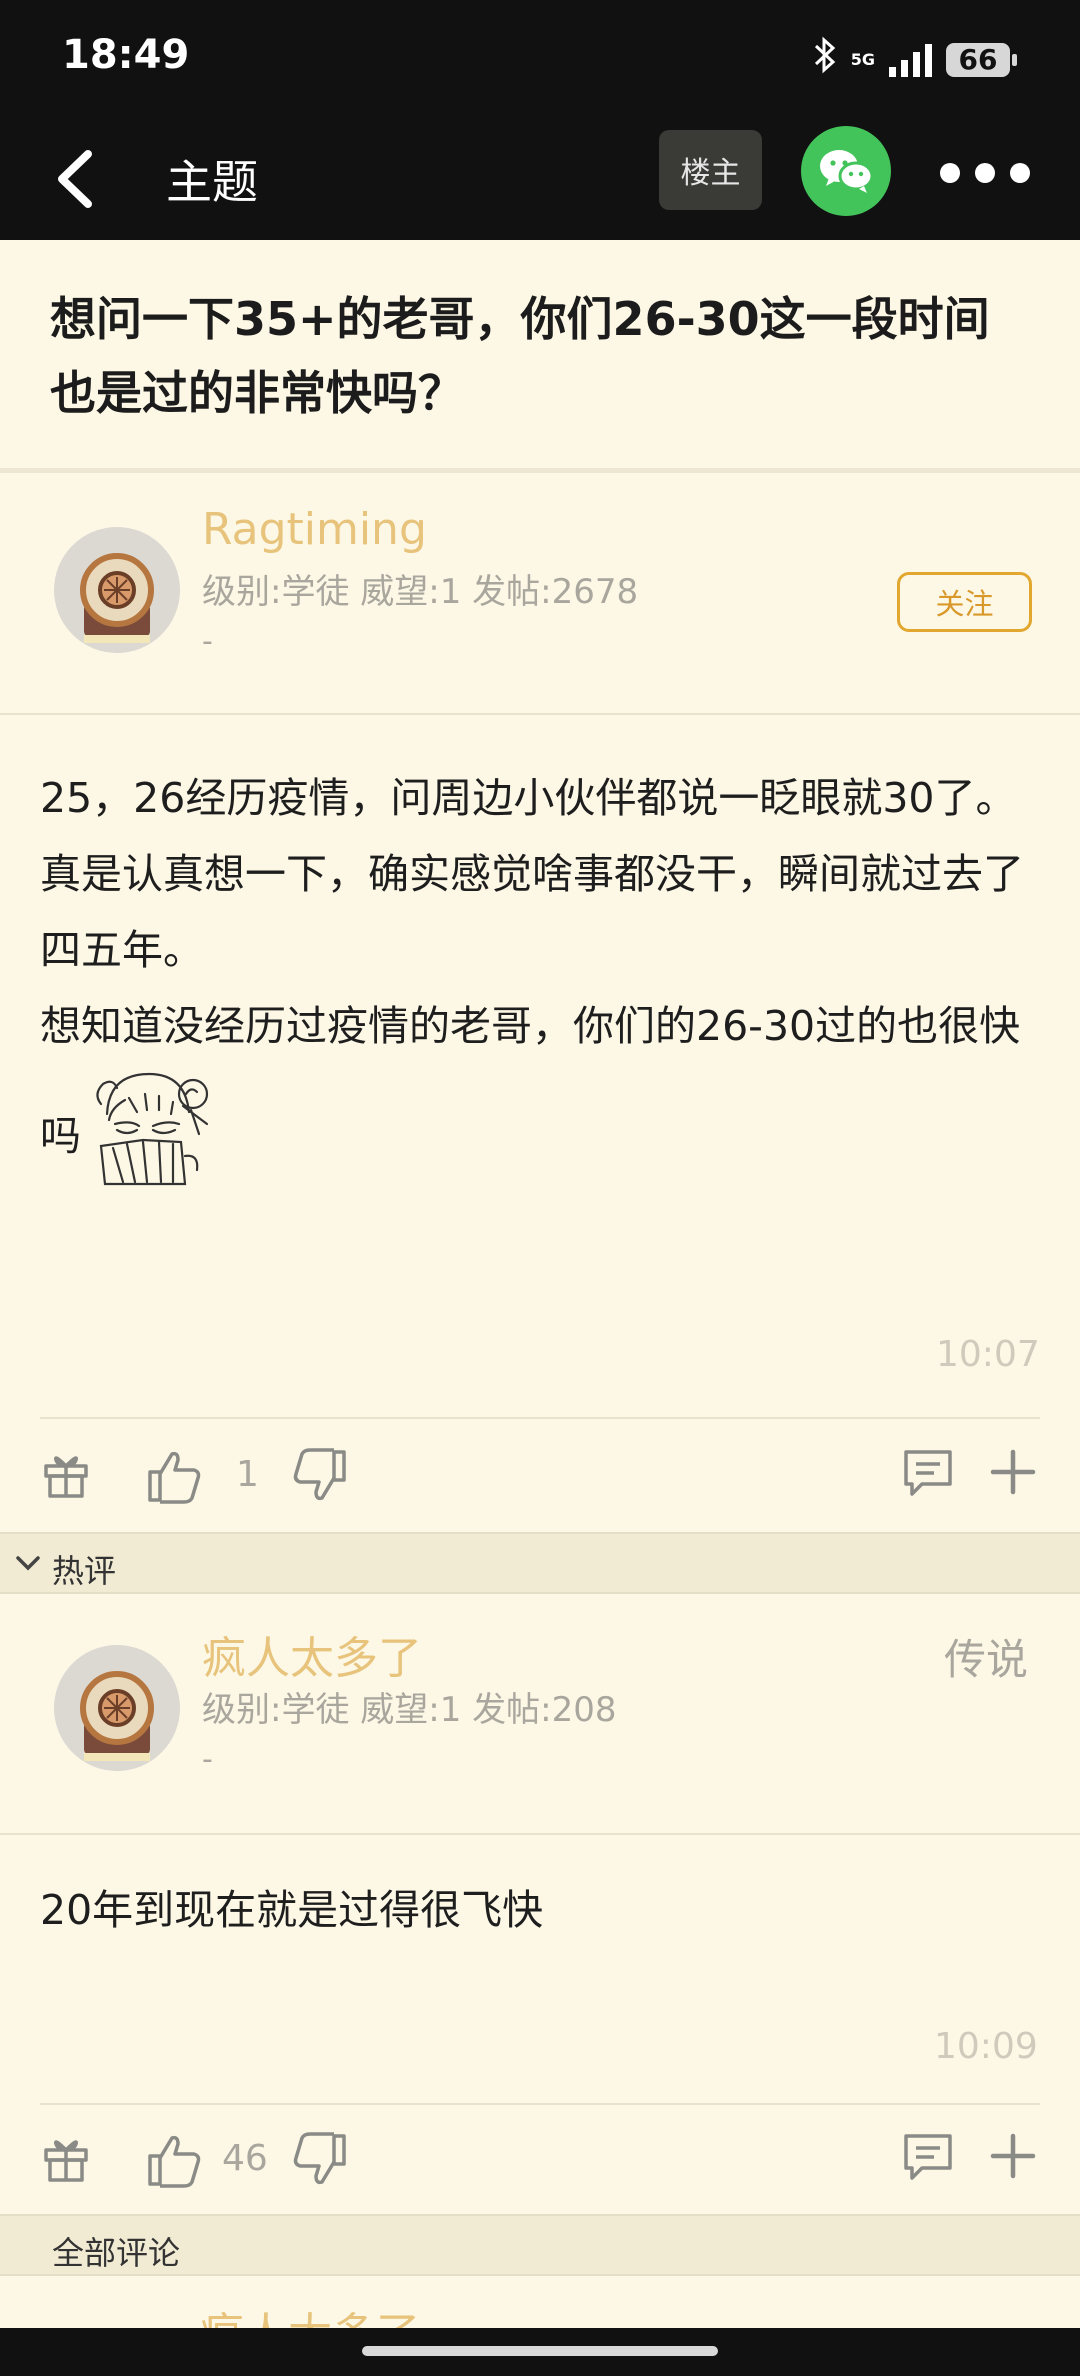 This screenshot has height=2376, width=1080. I want to click on post-paragraph: 25，26经历疫情，问周边小伙伴都说一眨眼就30了。, so click(528, 798).